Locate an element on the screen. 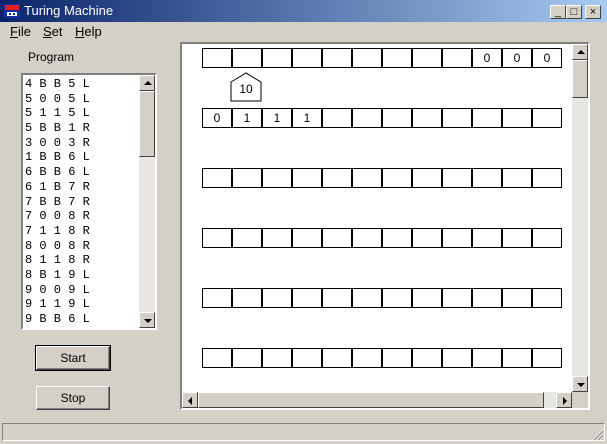 This screenshot has height=444, width=607. stop-button: Stop is located at coordinates (73, 398).